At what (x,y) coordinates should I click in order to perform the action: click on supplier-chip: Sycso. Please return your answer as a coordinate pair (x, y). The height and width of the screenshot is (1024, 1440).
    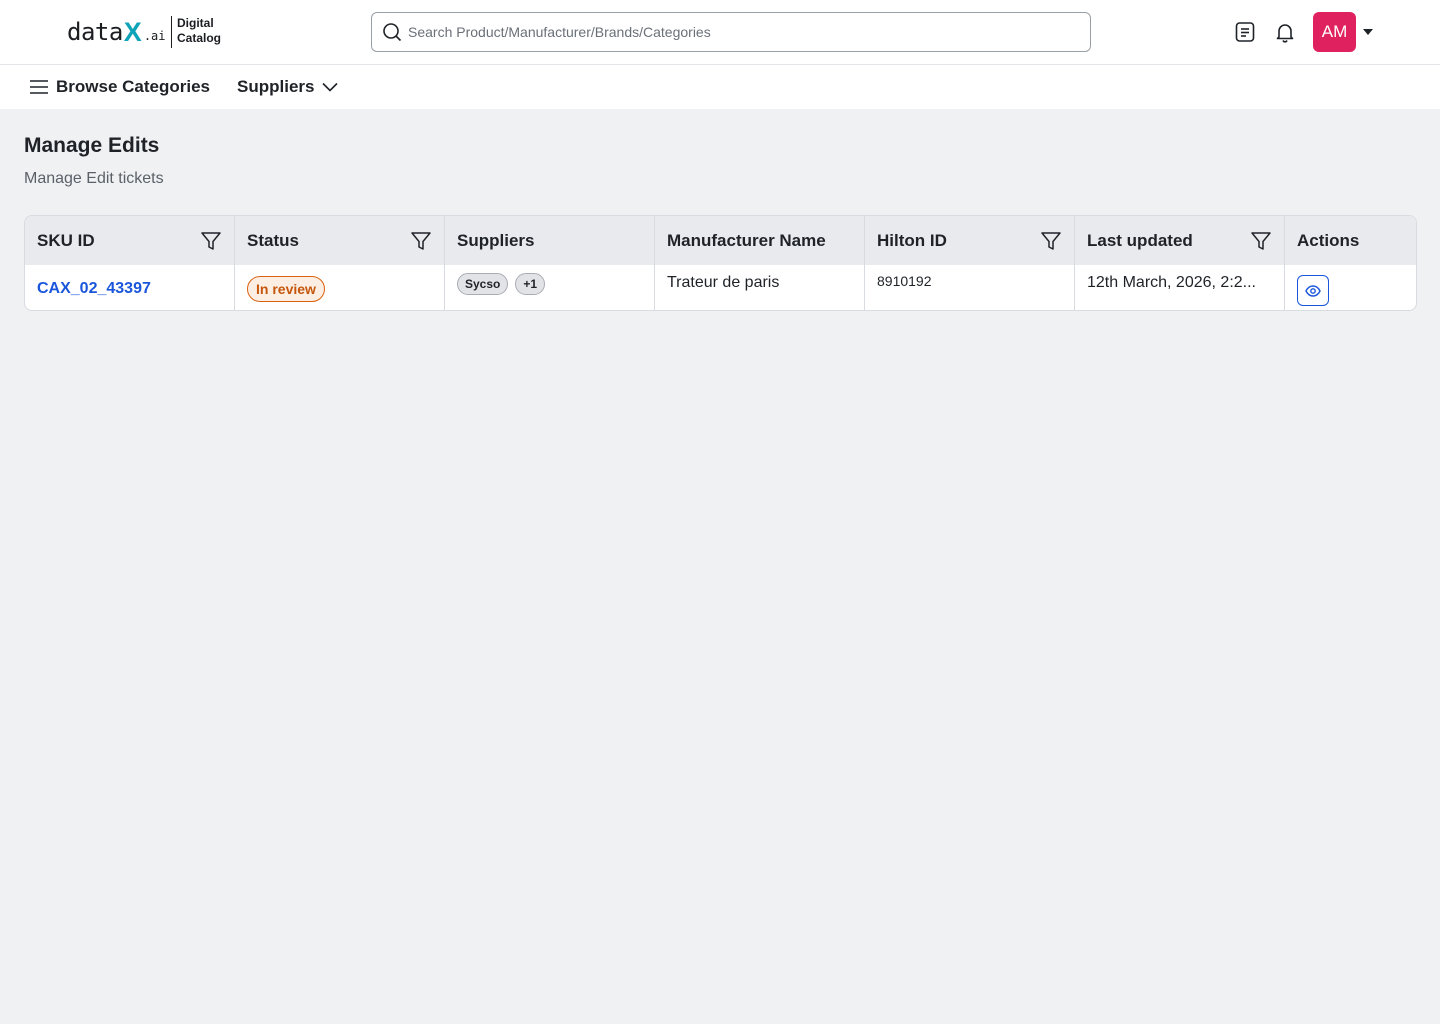
    Looking at the image, I should click on (483, 284).